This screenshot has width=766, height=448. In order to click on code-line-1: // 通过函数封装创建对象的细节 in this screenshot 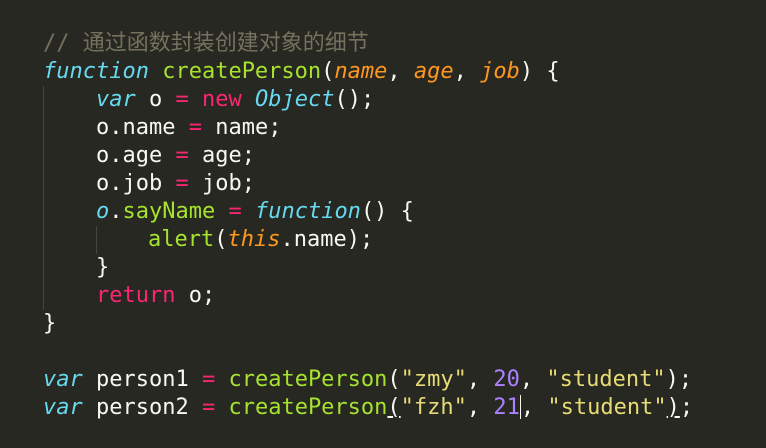, I will do `click(383, 44)`.